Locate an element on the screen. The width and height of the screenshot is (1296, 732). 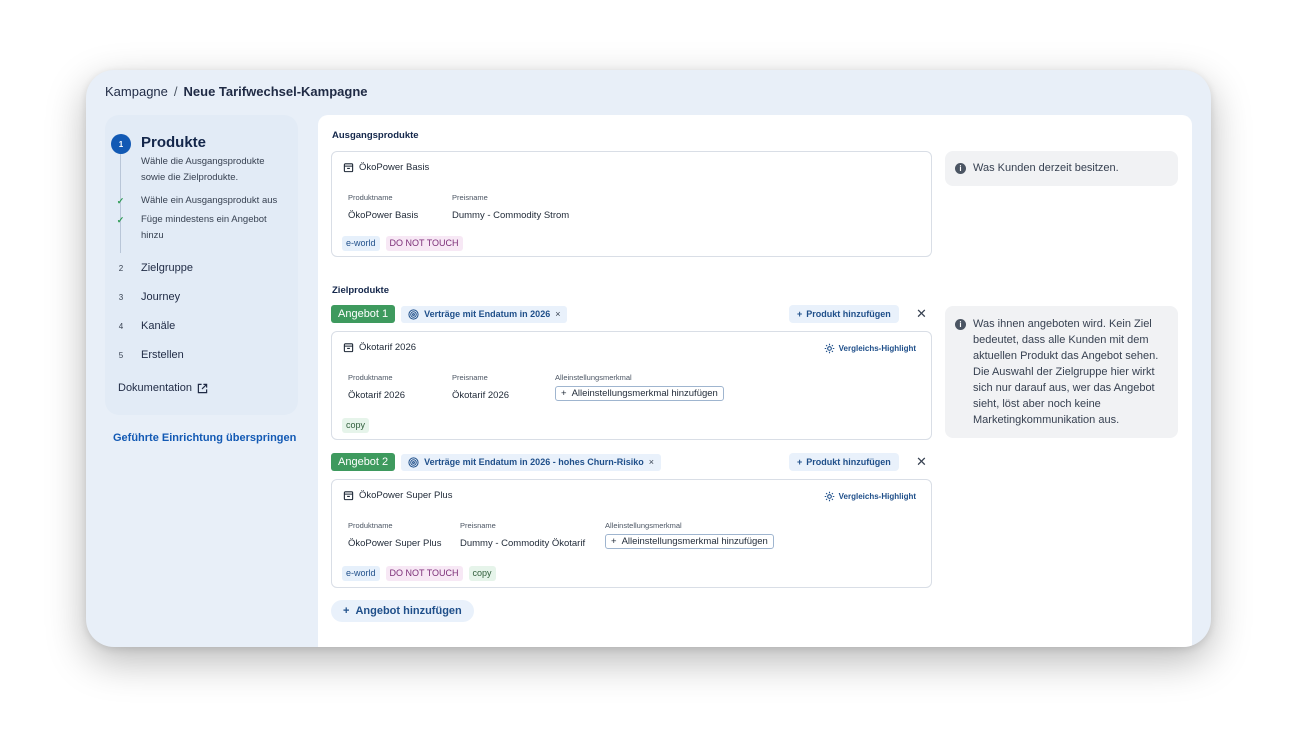
step-number: 3 is located at coordinates (121, 297).